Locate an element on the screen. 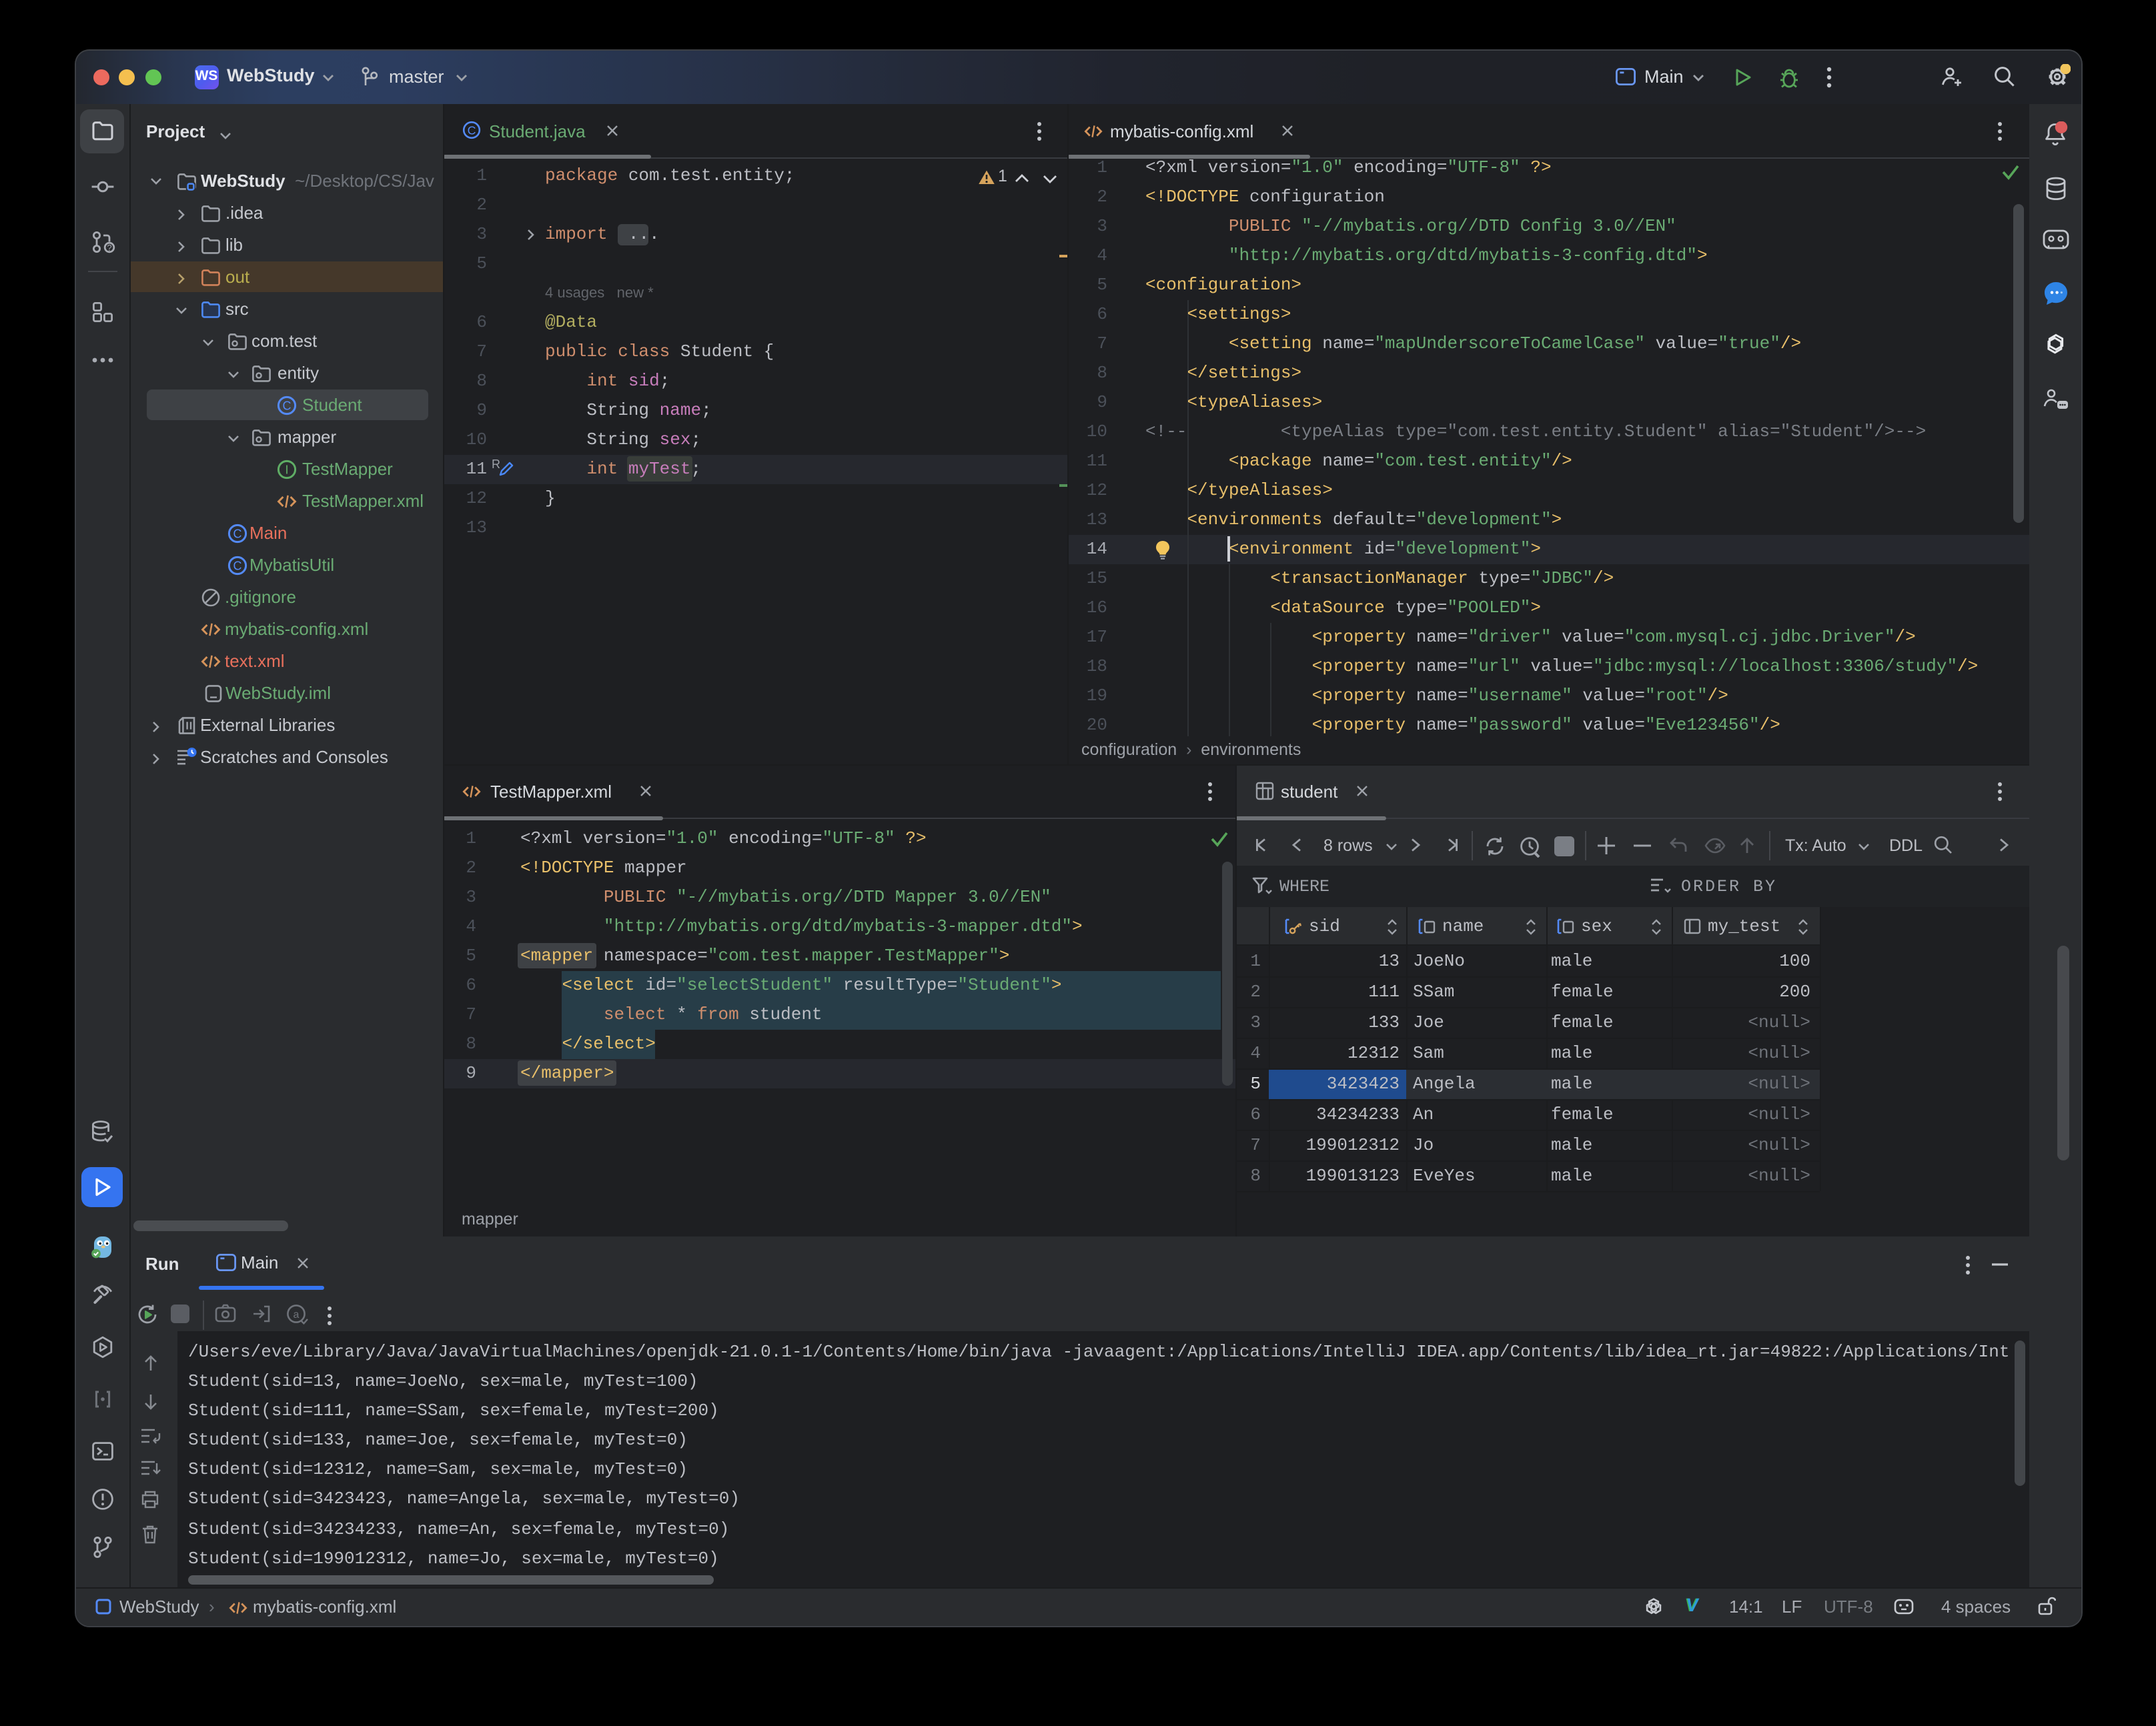 This screenshot has width=2156, height=1726. svg-text: I is located at coordinates (286, 469).